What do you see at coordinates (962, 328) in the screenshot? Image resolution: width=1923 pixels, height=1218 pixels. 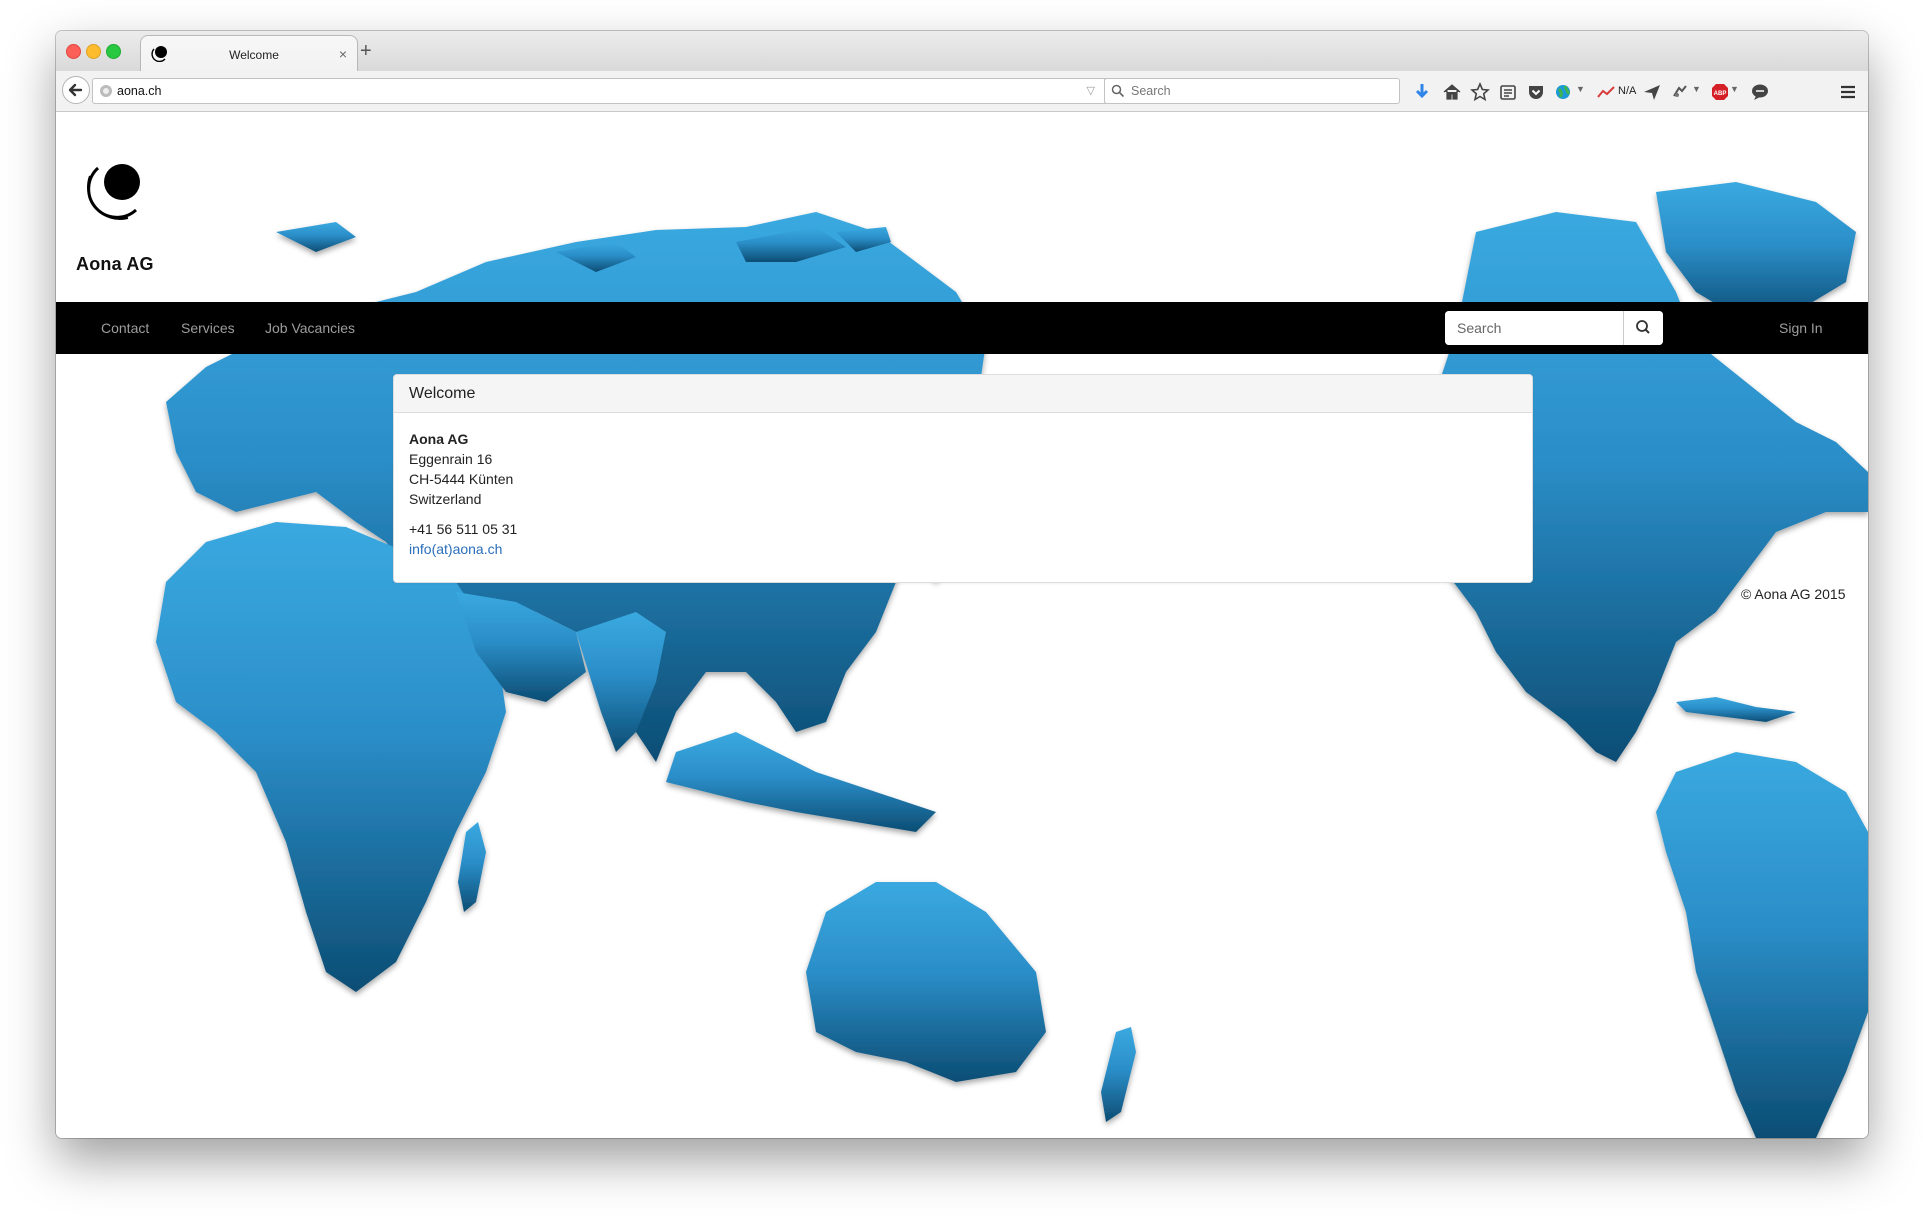 I see `site-navbar: Contact Services Job Vacancies Sign In` at bounding box center [962, 328].